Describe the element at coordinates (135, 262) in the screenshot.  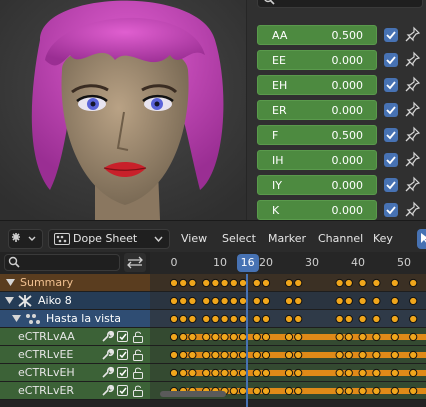
I see `swap-toggle` at that location.